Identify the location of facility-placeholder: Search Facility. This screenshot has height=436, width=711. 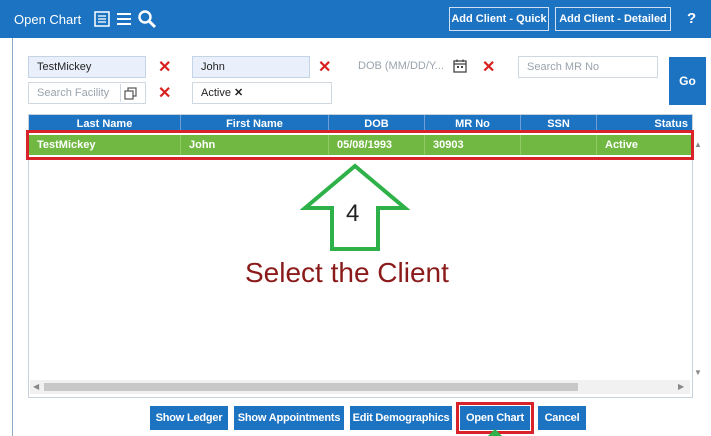
(73, 93).